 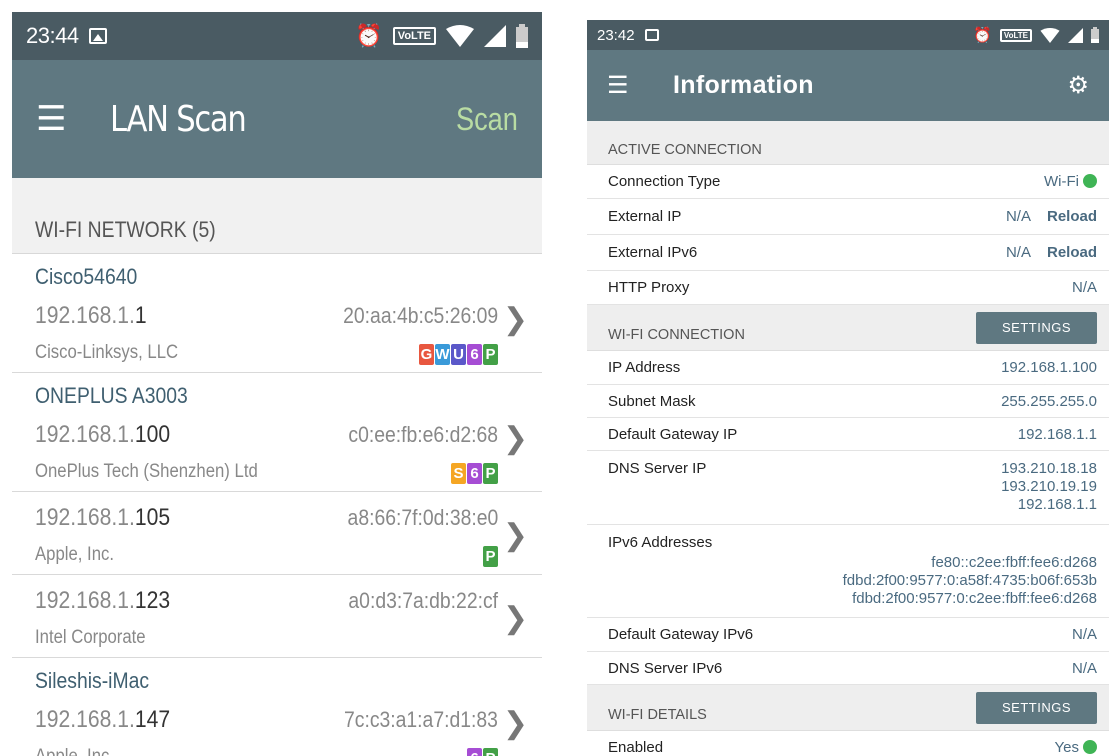 I want to click on row-default-gateway: Default Gateway IP 192.168.1.1, so click(x=848, y=434).